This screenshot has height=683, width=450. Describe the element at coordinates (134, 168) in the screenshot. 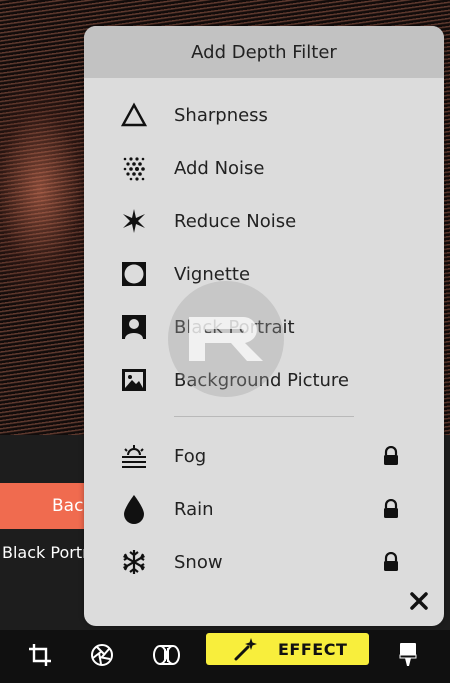

I see `noise-dots-icon` at that location.